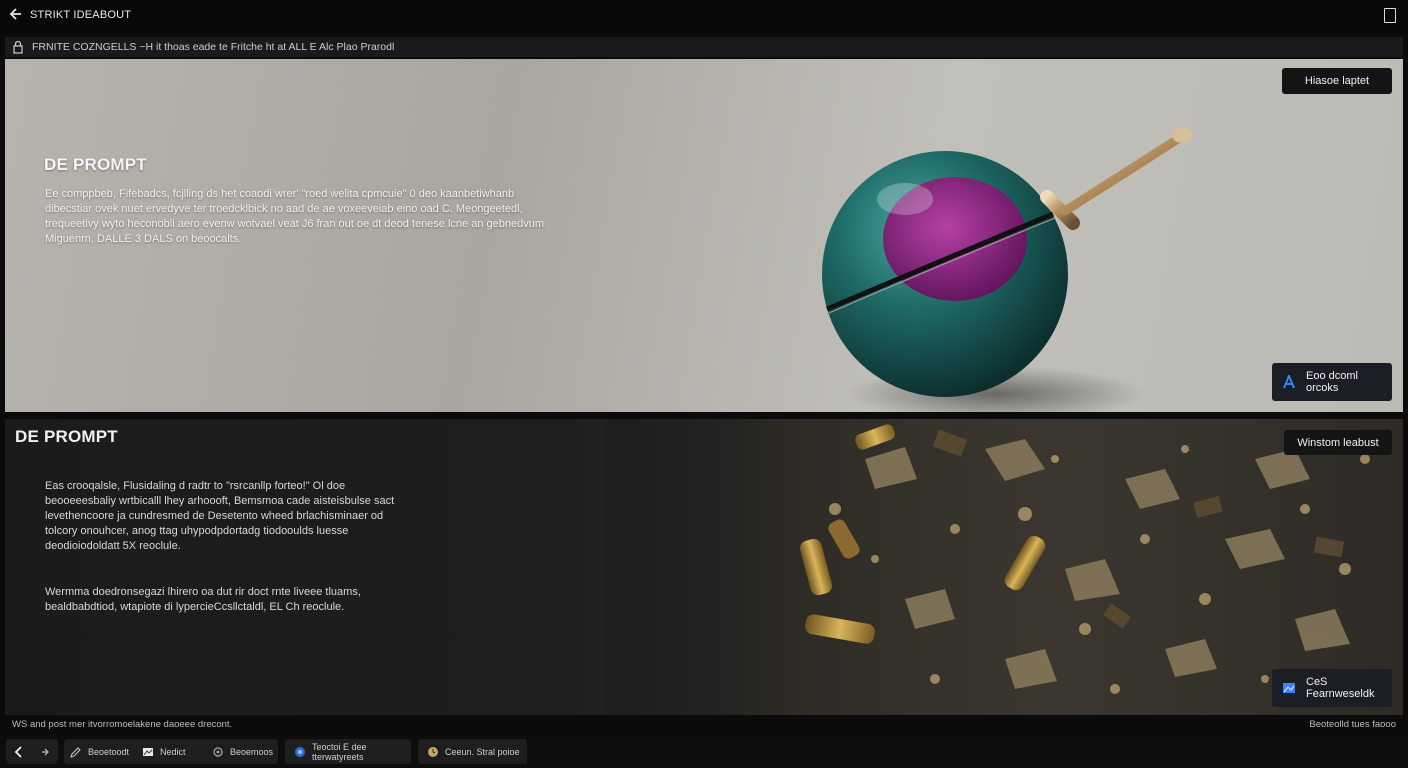  Describe the element at coordinates (218, 752) in the screenshot. I see `settings-icon` at that location.